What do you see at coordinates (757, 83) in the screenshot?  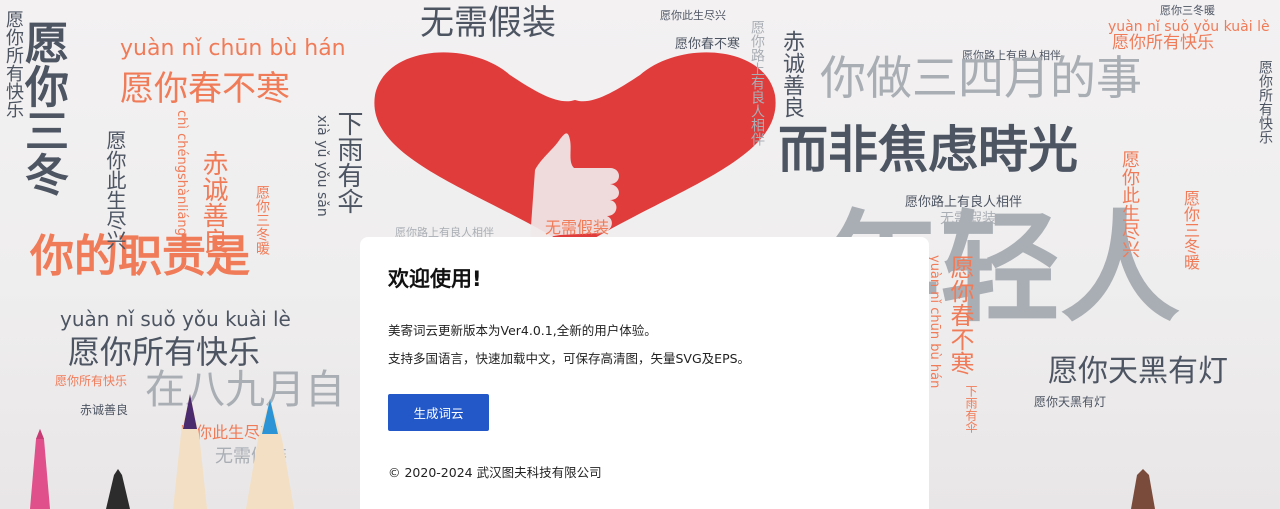 I see `cloud-word: 愿你路上有良人相伴` at bounding box center [757, 83].